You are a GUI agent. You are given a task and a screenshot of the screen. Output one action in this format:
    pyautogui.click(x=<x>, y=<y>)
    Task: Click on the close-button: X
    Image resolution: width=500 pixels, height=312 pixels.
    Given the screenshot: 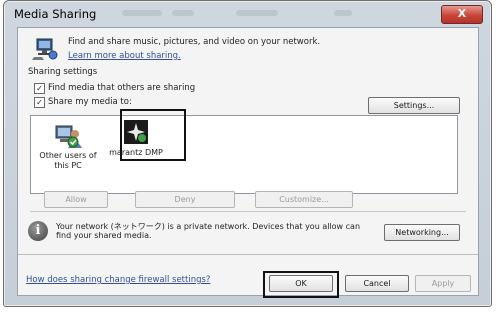 What is the action you would take?
    pyautogui.click(x=462, y=14)
    